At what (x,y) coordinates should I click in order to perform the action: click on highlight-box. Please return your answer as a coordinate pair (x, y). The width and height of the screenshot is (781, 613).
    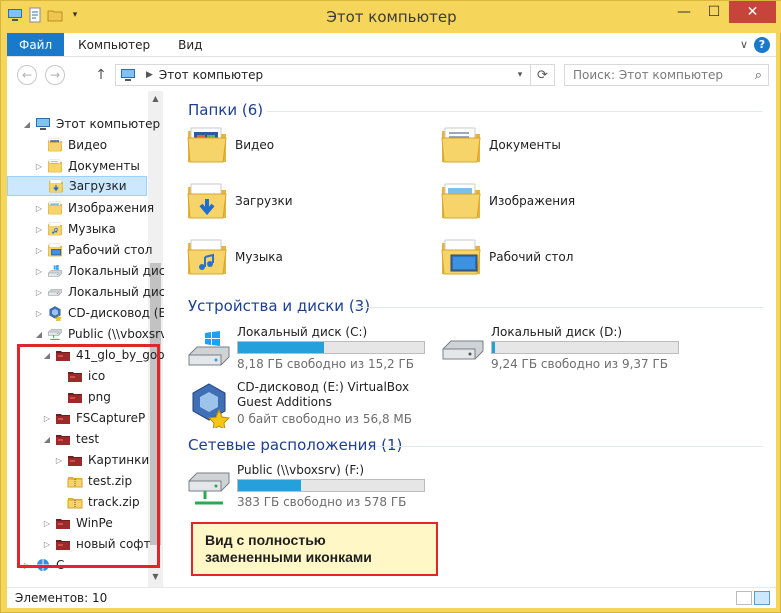
    Looking at the image, I should click on (88, 456).